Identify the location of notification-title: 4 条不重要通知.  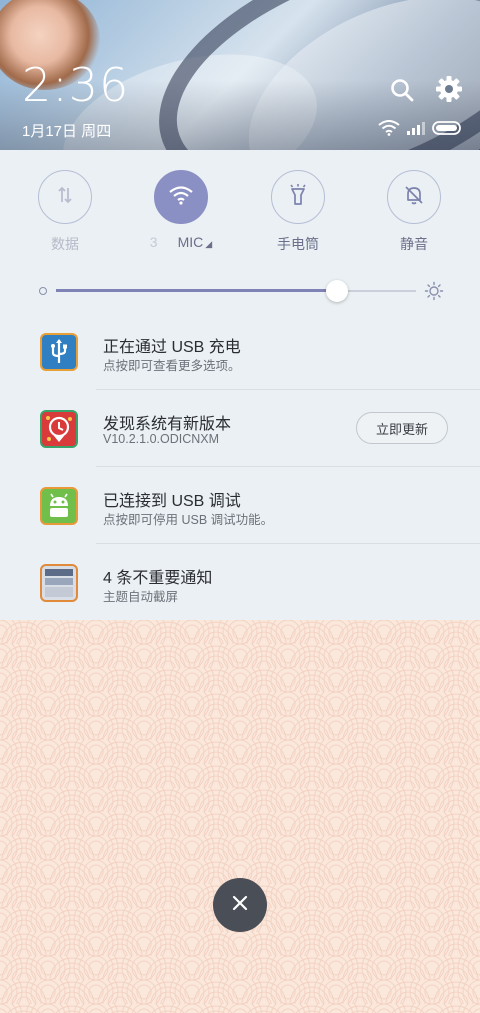
(158, 578).